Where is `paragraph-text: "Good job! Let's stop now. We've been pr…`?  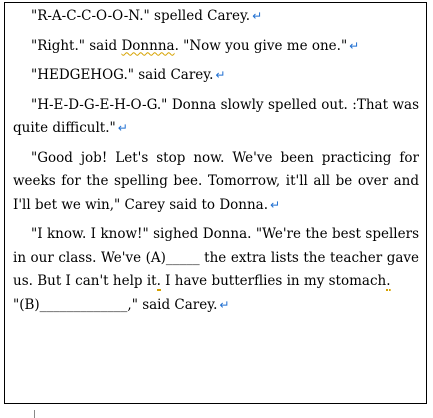
paragraph-text: "Good job! Let's stop now. We've been pr… is located at coordinates (216, 181).